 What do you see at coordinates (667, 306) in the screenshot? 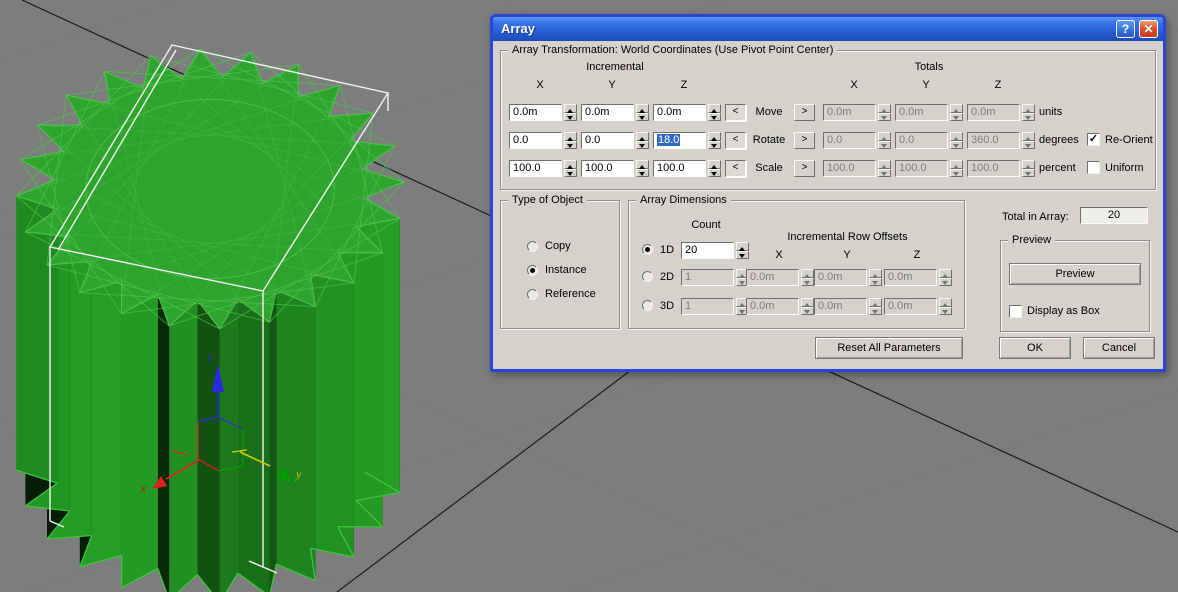
I see `3d-radio-label: 3D` at bounding box center [667, 306].